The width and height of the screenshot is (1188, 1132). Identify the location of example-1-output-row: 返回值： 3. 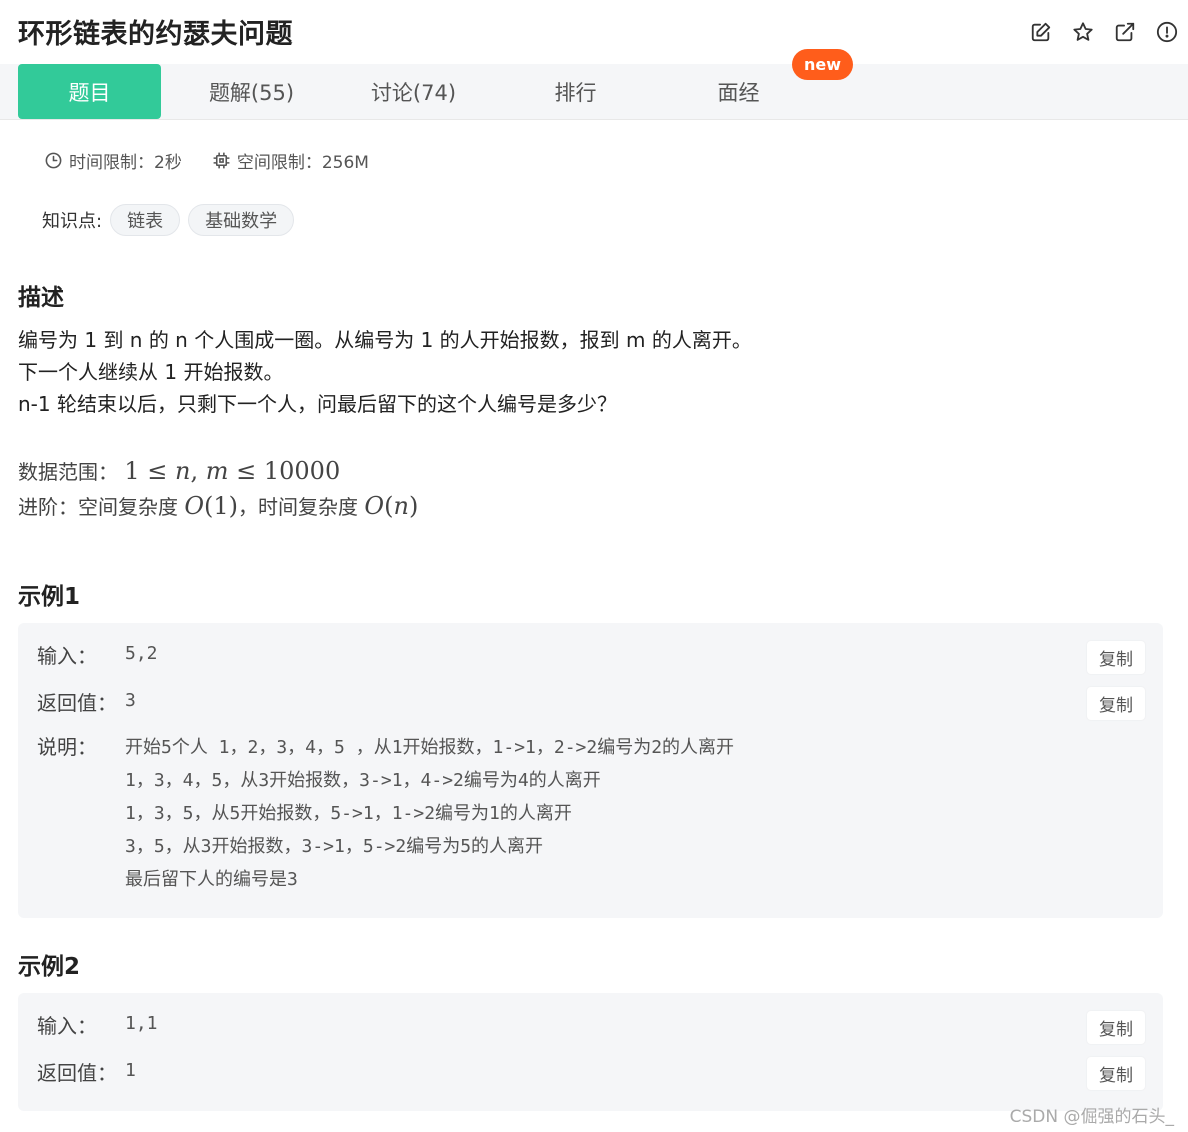
(86, 701).